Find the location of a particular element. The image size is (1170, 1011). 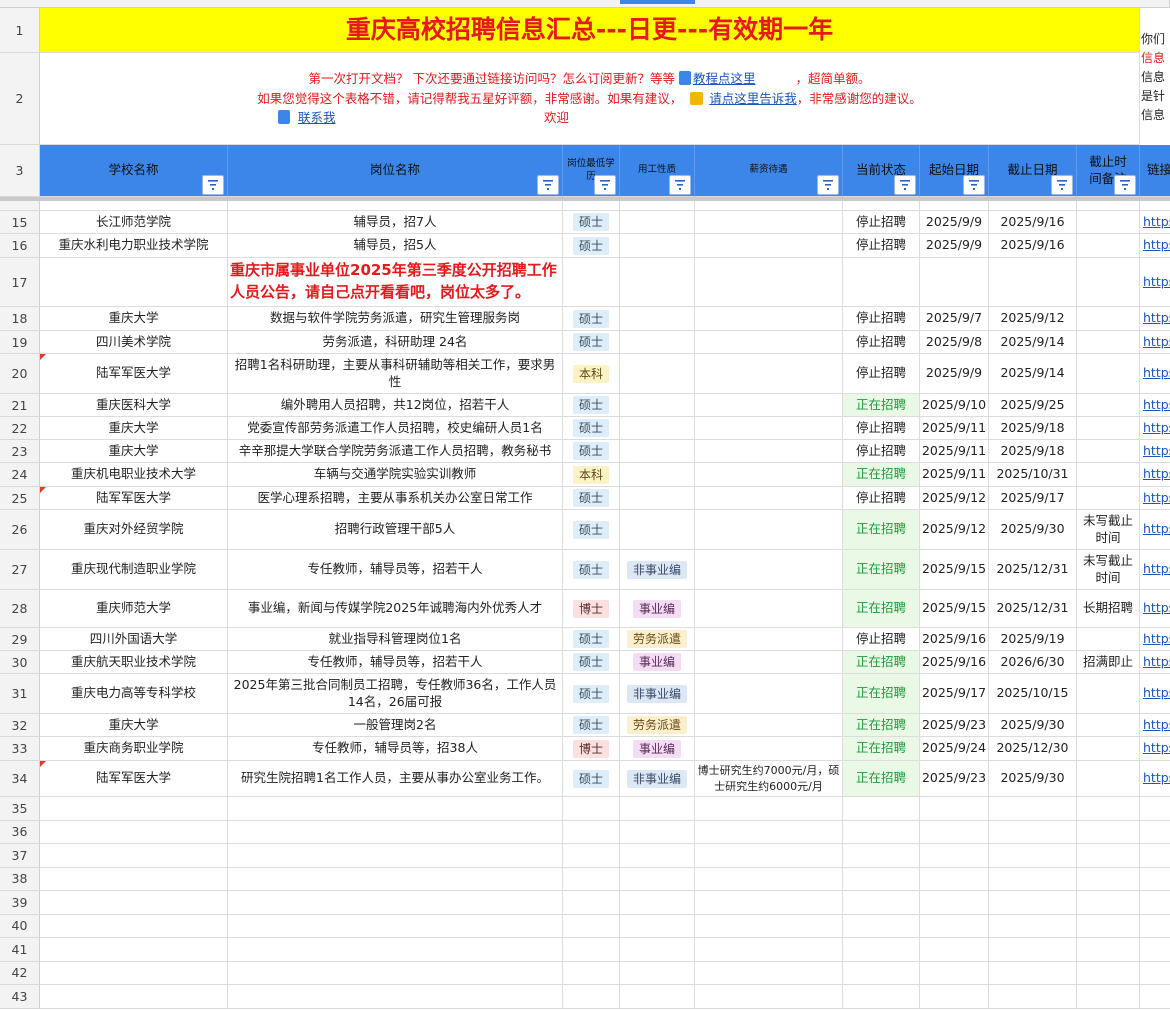

start-date-cell: 2025/9/8 is located at coordinates (954, 342).